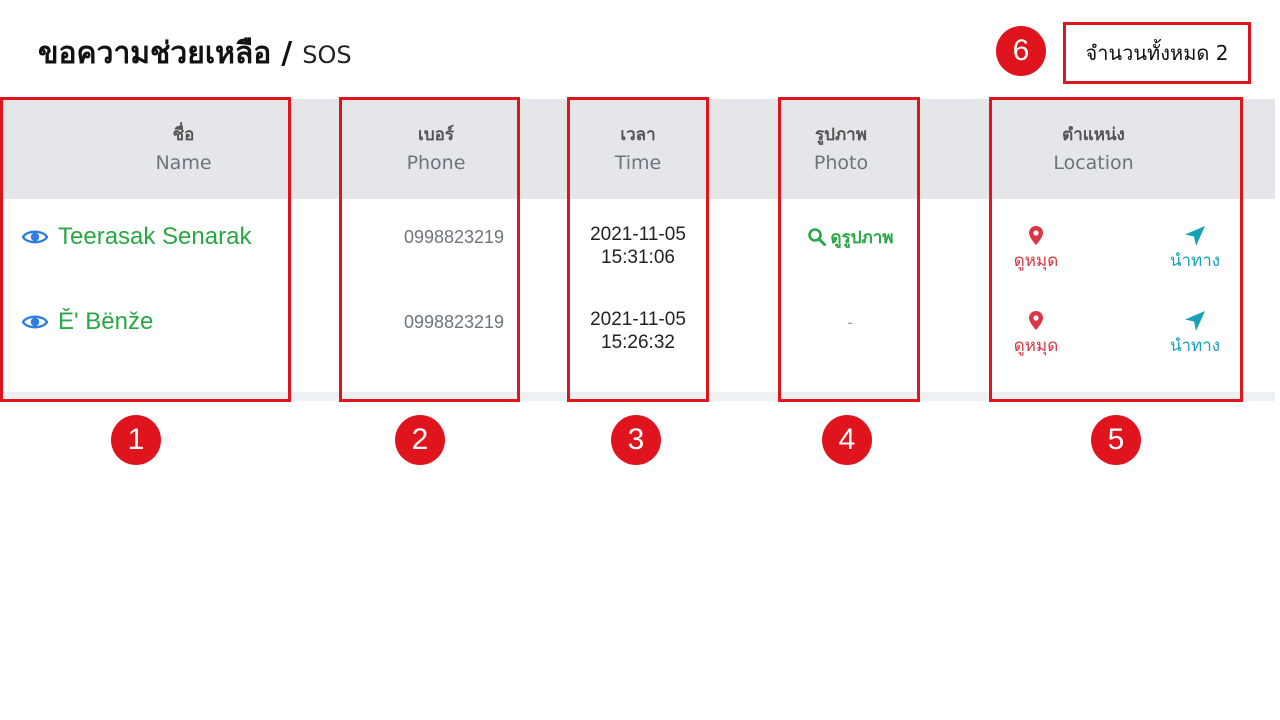 This screenshot has width=1280, height=720. I want to click on annotation-box-location, so click(1116, 249).